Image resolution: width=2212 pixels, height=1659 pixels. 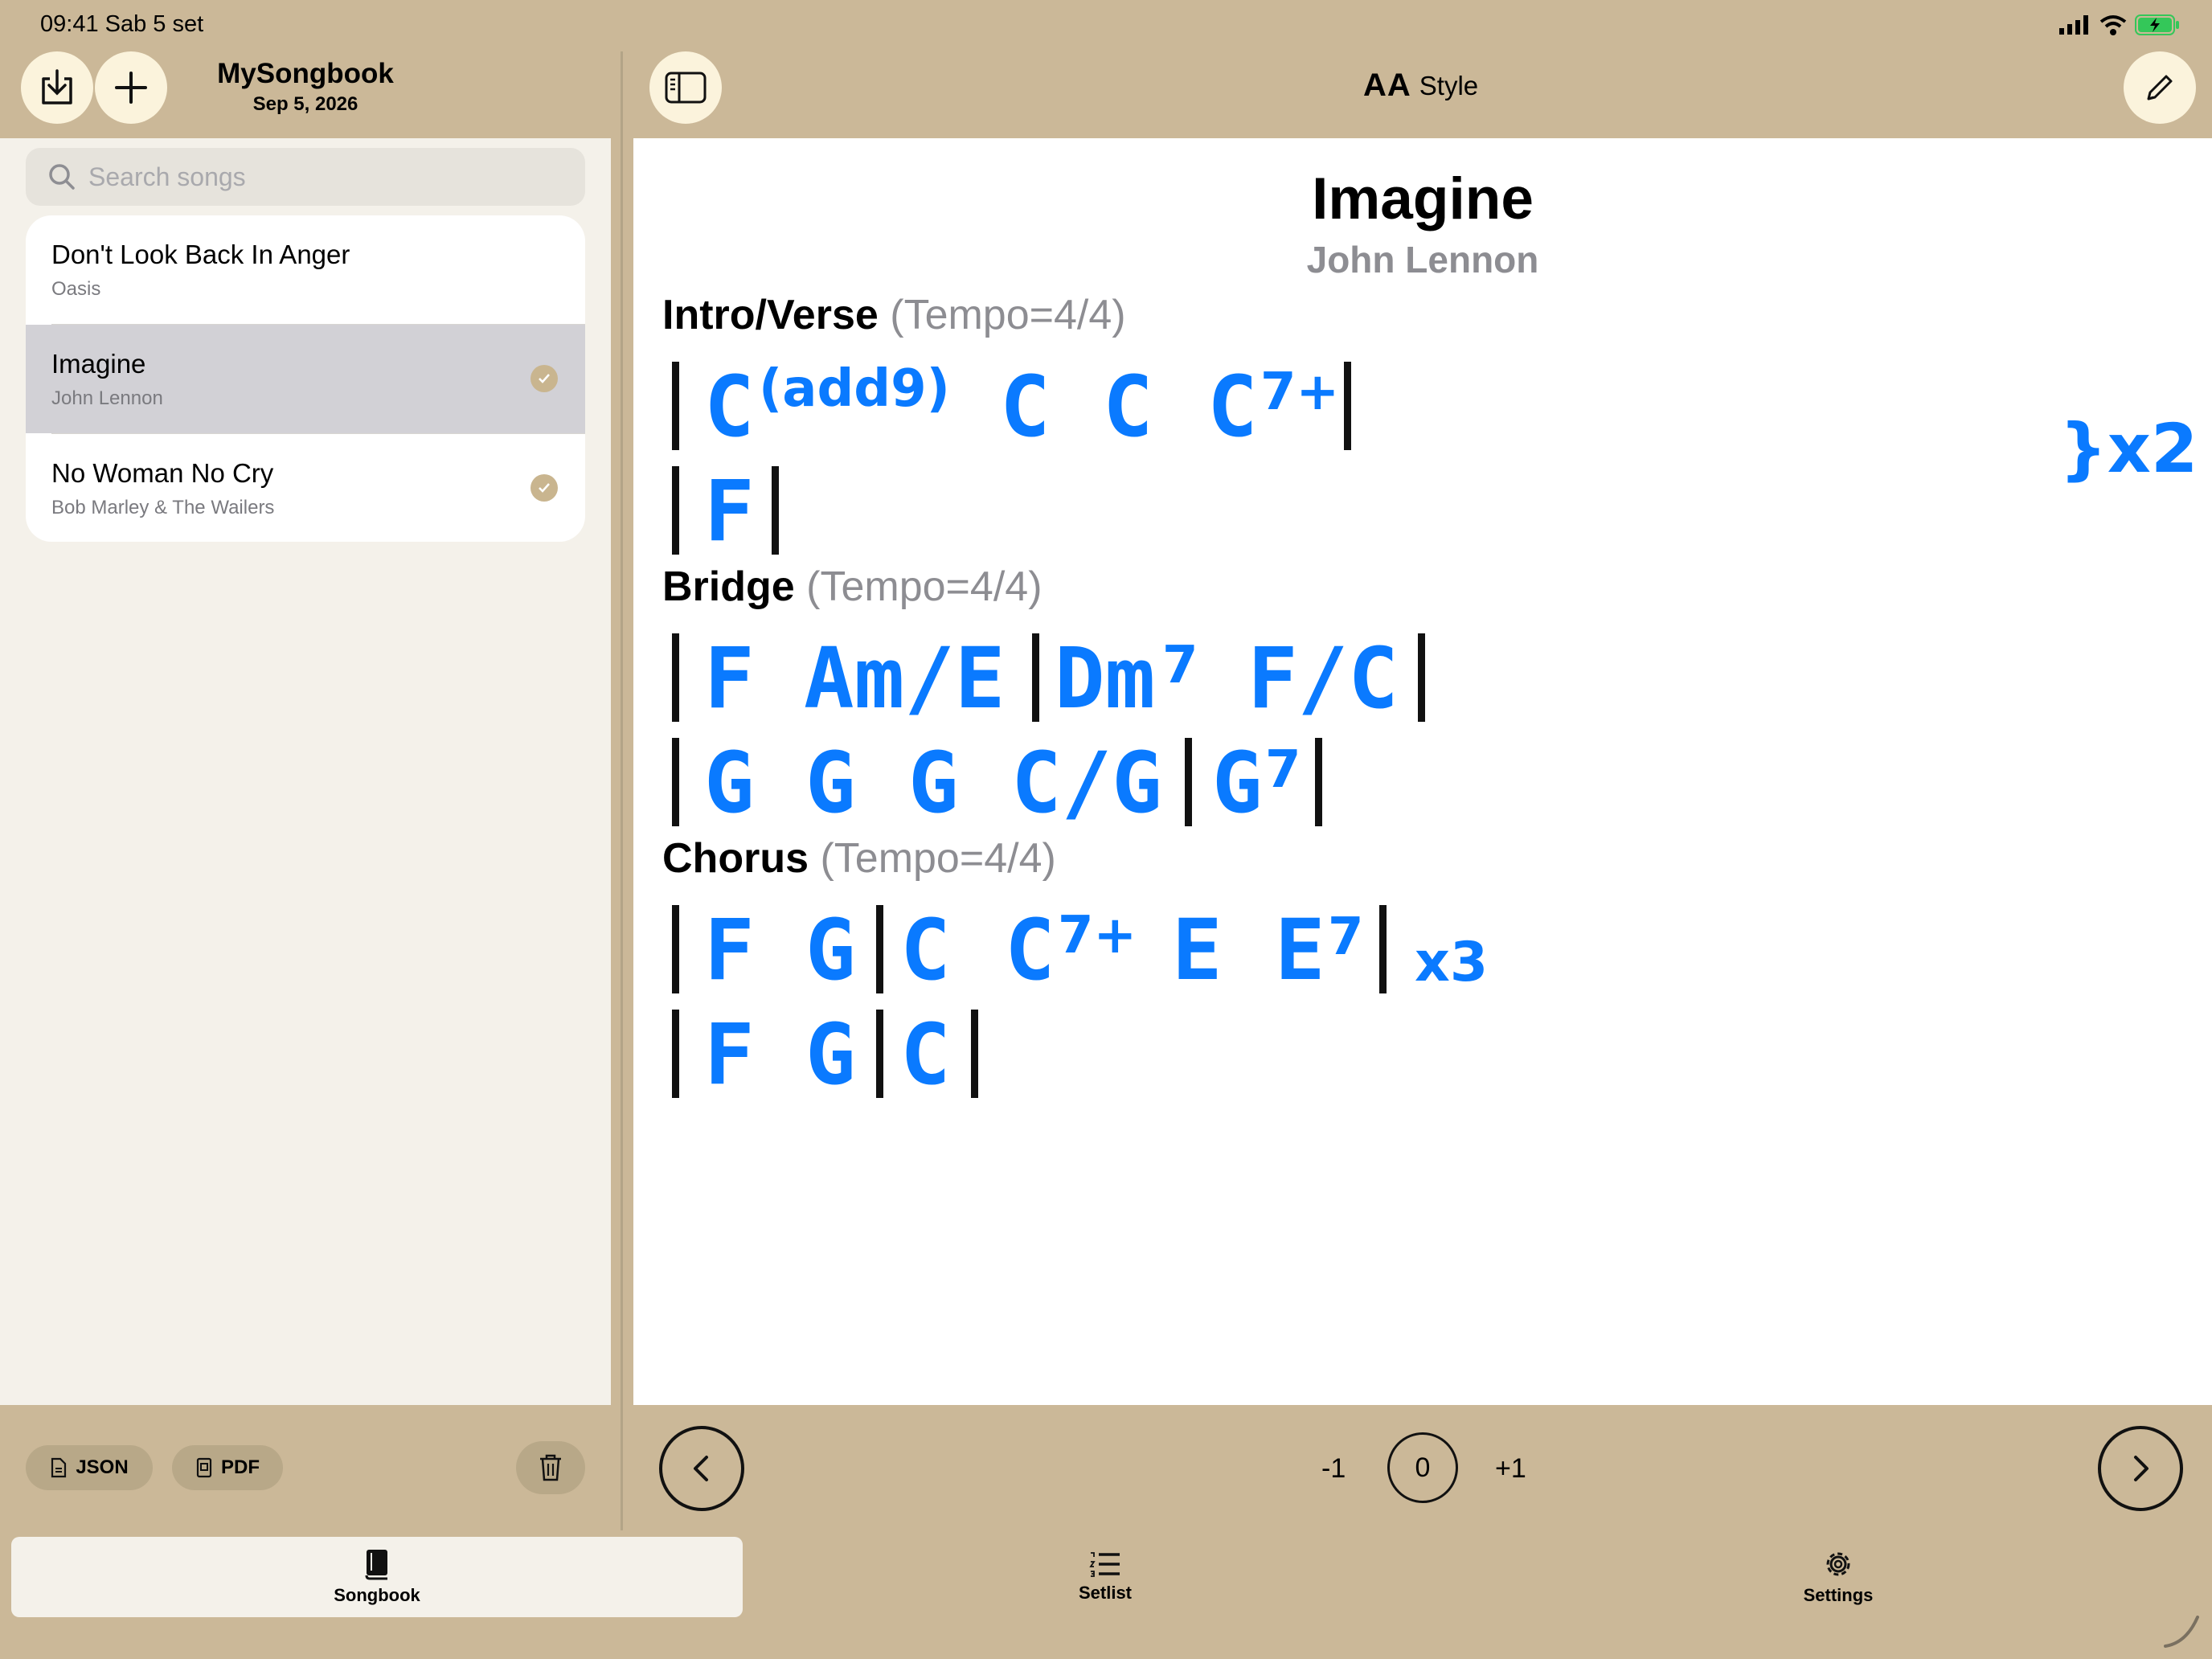 I want to click on plus-icon, so click(x=131, y=88).